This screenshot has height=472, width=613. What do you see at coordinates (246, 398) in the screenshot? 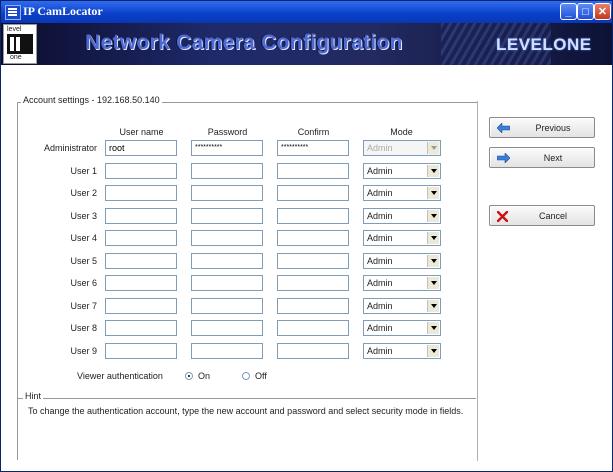
I see `hint-divider` at bounding box center [246, 398].